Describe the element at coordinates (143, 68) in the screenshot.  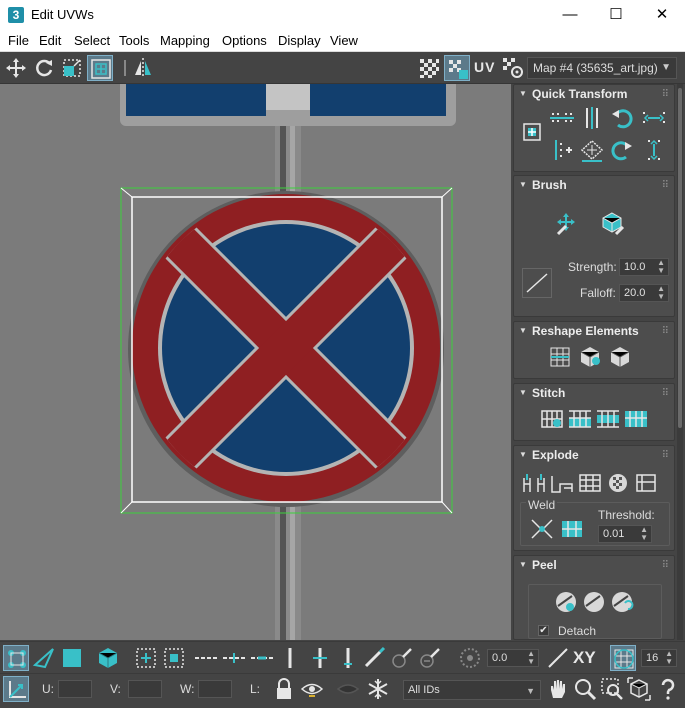
I see `mirror-icon` at that location.